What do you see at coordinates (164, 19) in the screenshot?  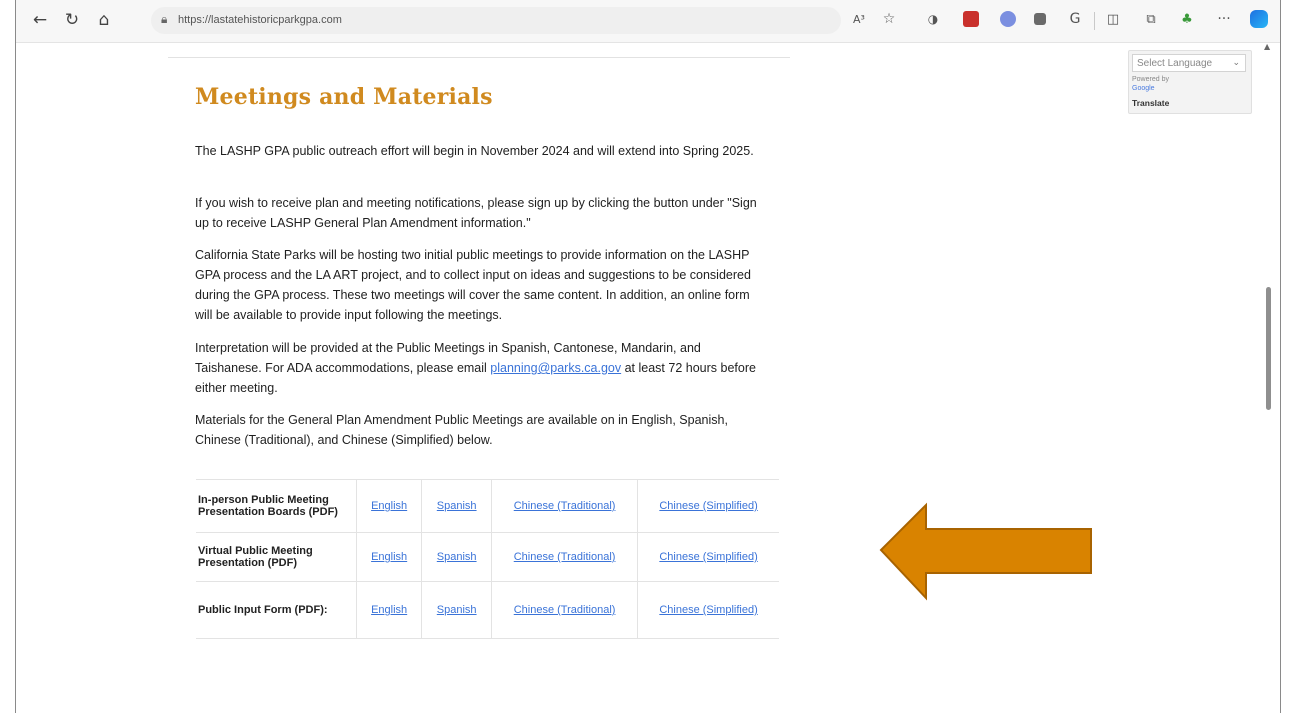 I see `site-info-icon: 🔒︎` at bounding box center [164, 19].